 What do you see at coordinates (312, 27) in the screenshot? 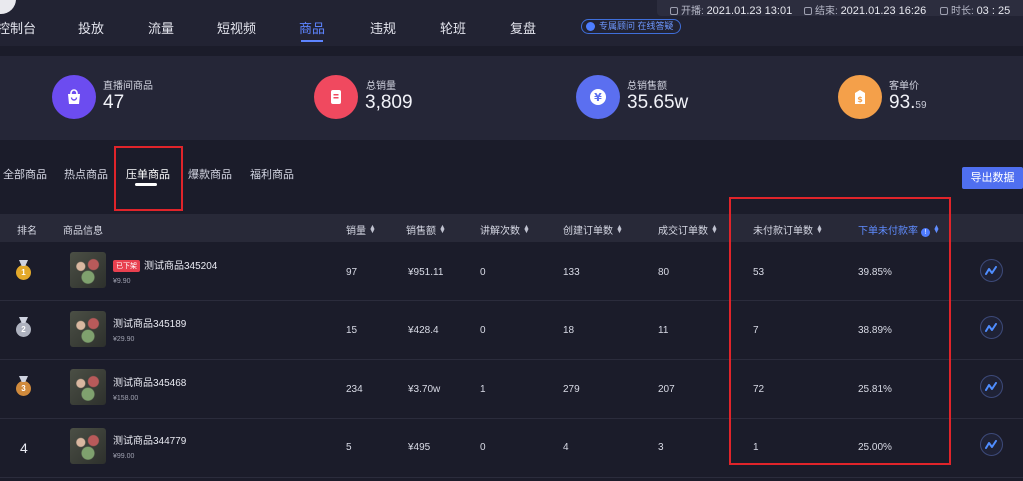
I see `nav-item-products: 商品` at bounding box center [312, 27].